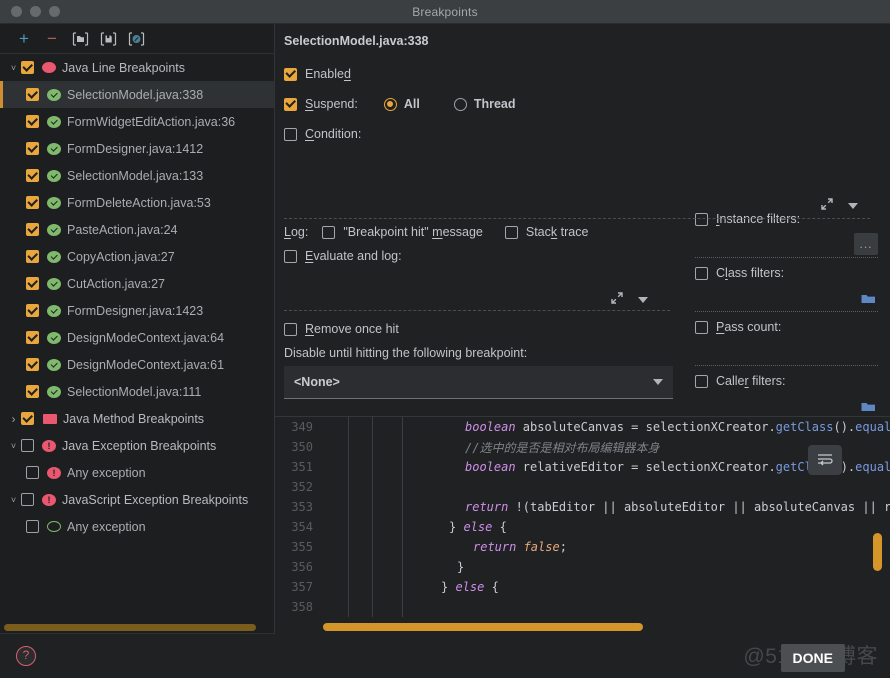 This screenshot has width=890, height=678. What do you see at coordinates (643, 299) in the screenshot?
I see `evaluate-history-caret-icon` at bounding box center [643, 299].